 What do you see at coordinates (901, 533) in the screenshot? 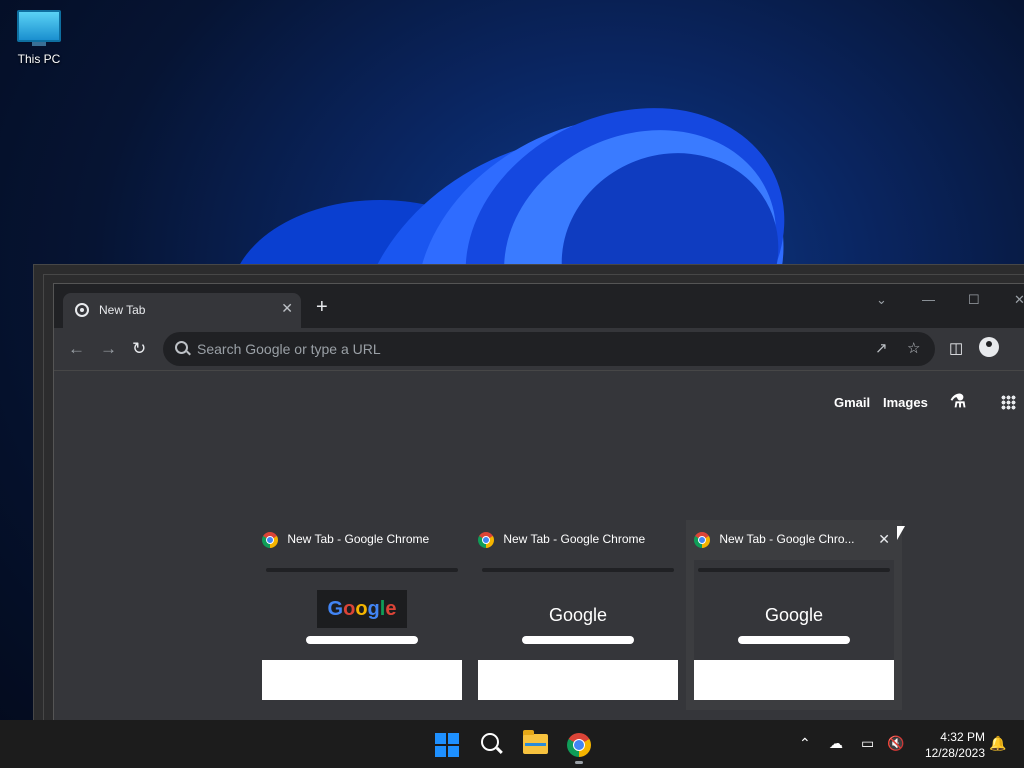
I see `mouse-cursor-icon` at bounding box center [901, 533].